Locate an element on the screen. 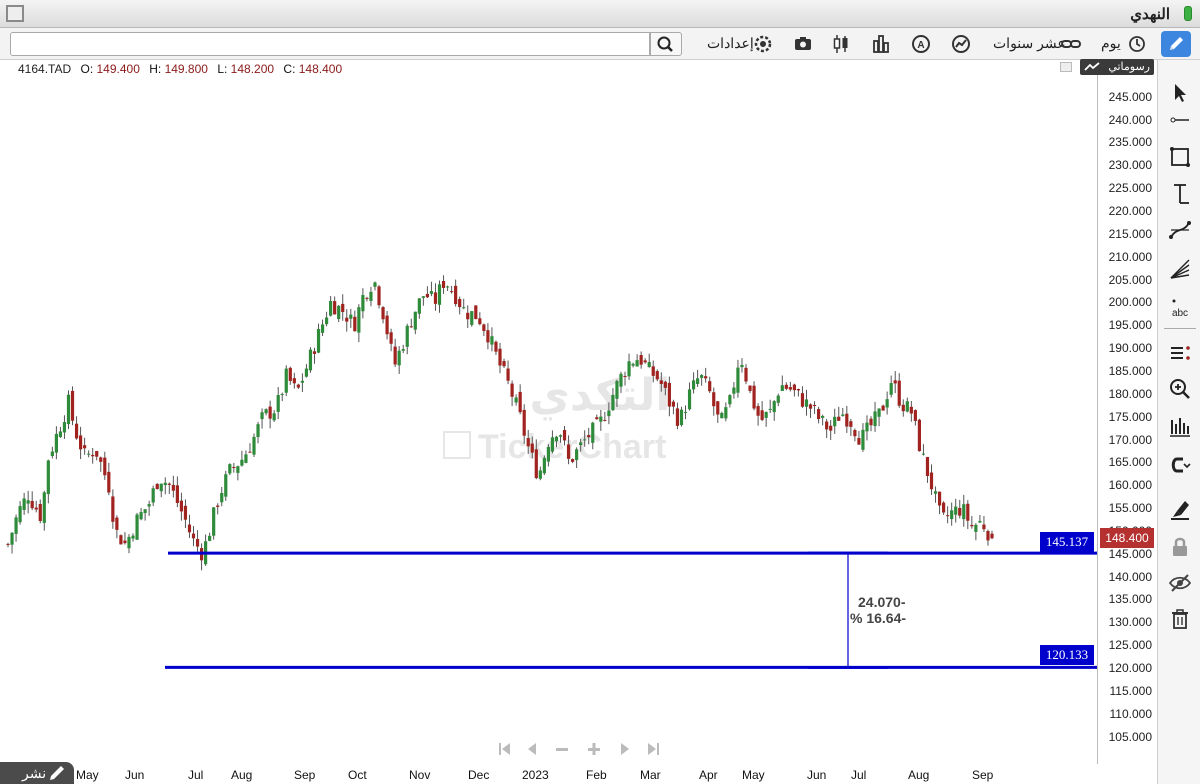 The height and width of the screenshot is (784, 1200). time-tick-label: Sep is located at coordinates (305, 775).